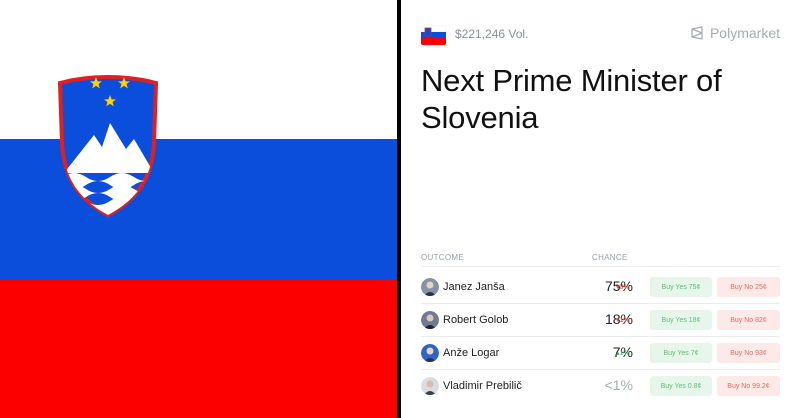  Describe the element at coordinates (600, 353) in the screenshot. I see `outcome-row: Anže Logar 7% ▴1% Buy Yes 7¢ Buy No 93¢` at that location.